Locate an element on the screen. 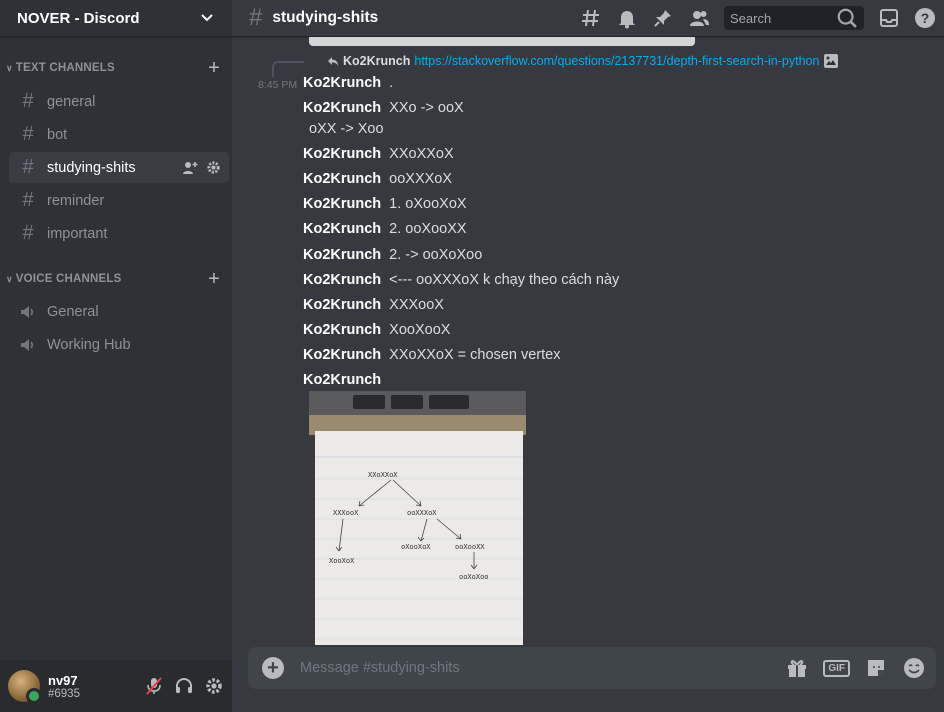  message: Ko2Krunch XooXooX is located at coordinates (376, 330).